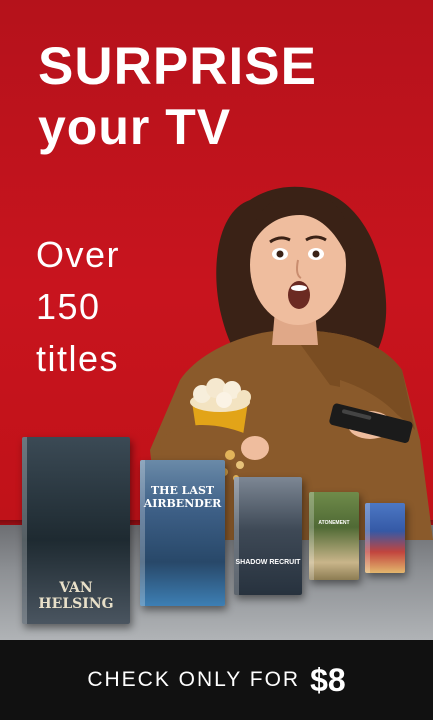  I want to click on subheadline: Over 150 titles, so click(78, 307).